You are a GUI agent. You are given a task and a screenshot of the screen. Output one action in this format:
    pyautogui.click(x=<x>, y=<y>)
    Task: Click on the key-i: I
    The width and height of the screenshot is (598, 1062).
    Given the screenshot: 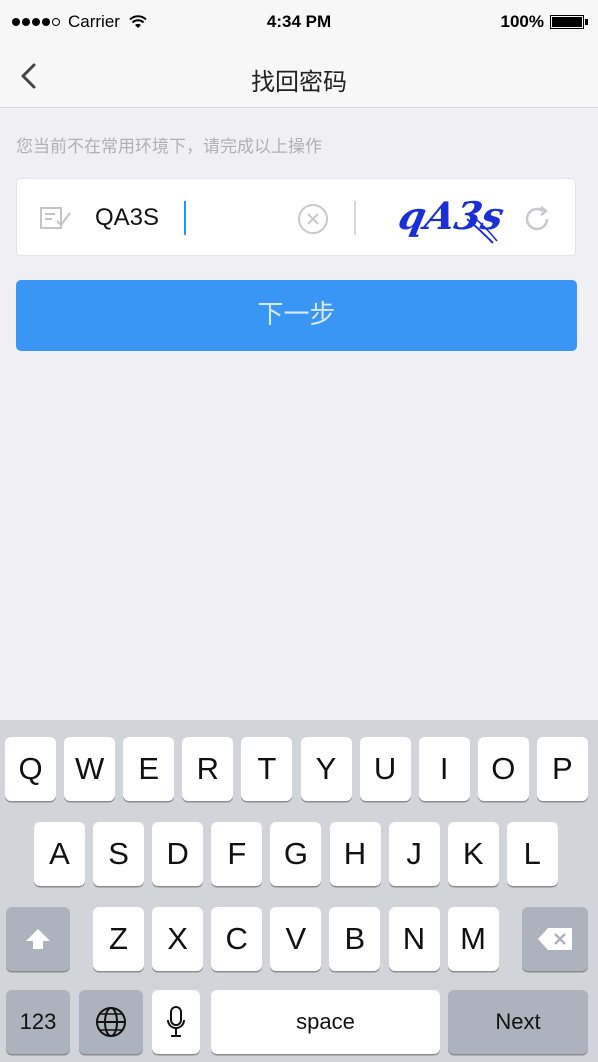 What is the action you would take?
    pyautogui.click(x=444, y=769)
    